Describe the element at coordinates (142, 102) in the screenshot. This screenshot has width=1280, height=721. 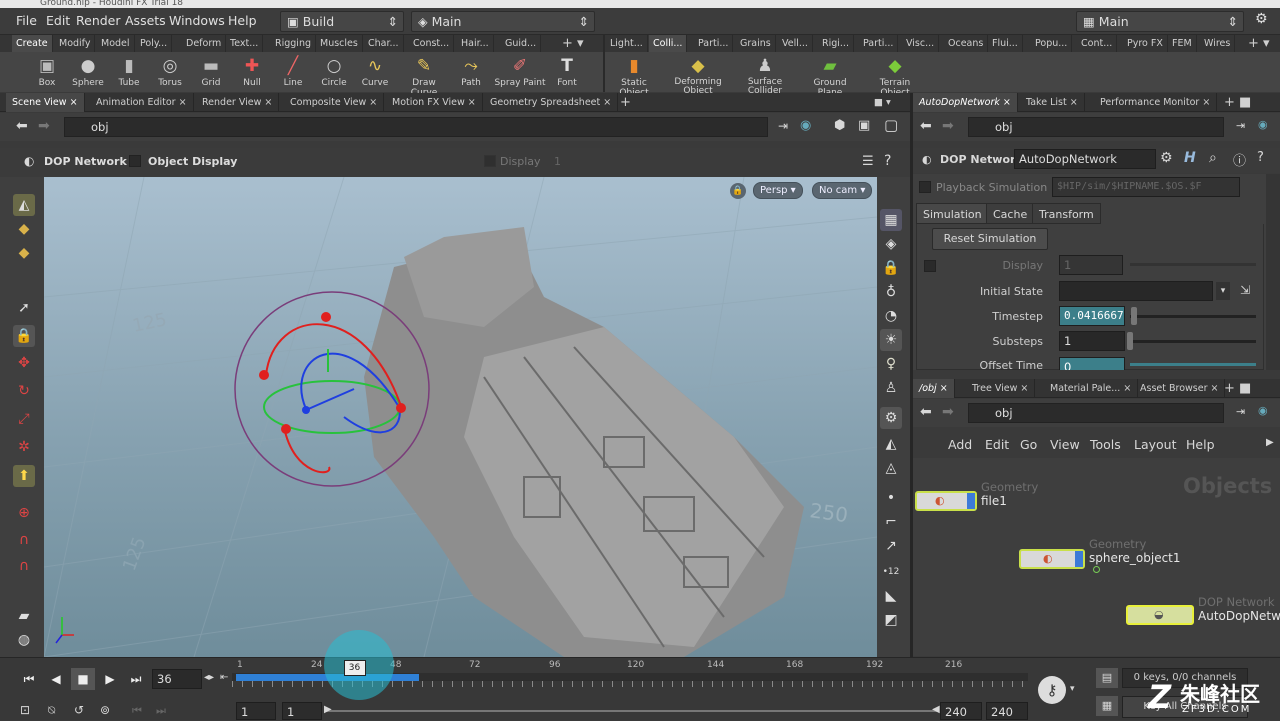
I see `tab-animation-editor: Animation Editor ×` at that location.